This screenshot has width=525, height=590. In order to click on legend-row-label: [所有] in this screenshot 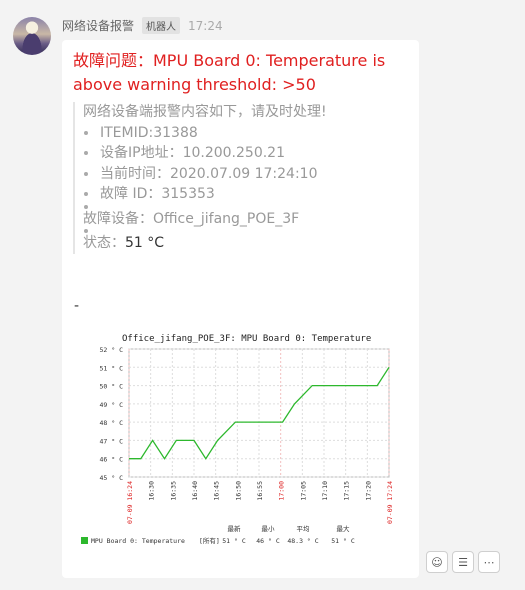, I will do `click(209, 540)`.